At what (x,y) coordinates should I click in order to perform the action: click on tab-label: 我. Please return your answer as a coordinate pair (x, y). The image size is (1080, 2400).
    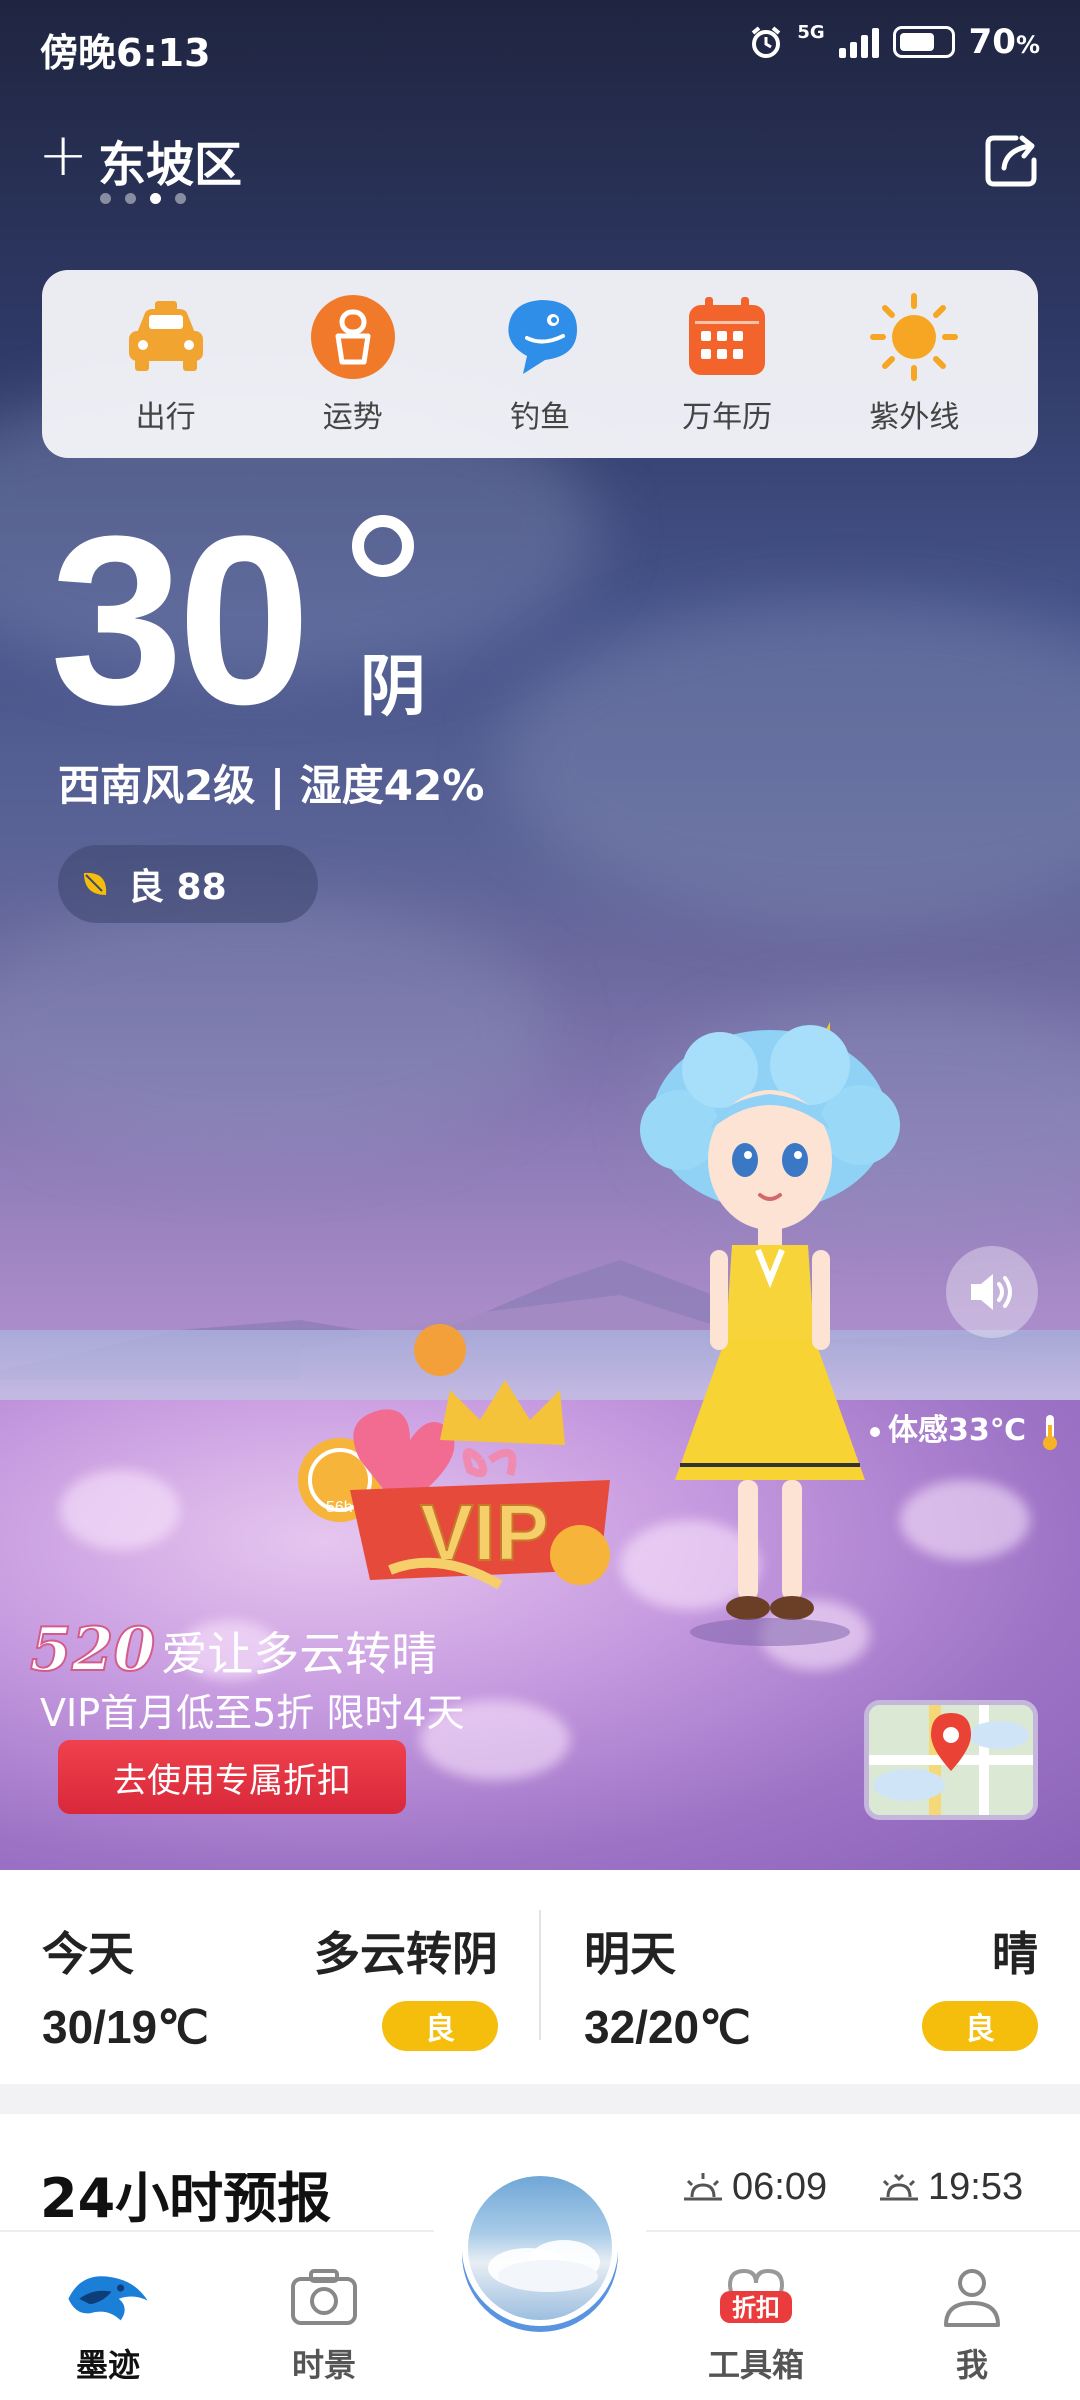
    Looking at the image, I should click on (971, 2365).